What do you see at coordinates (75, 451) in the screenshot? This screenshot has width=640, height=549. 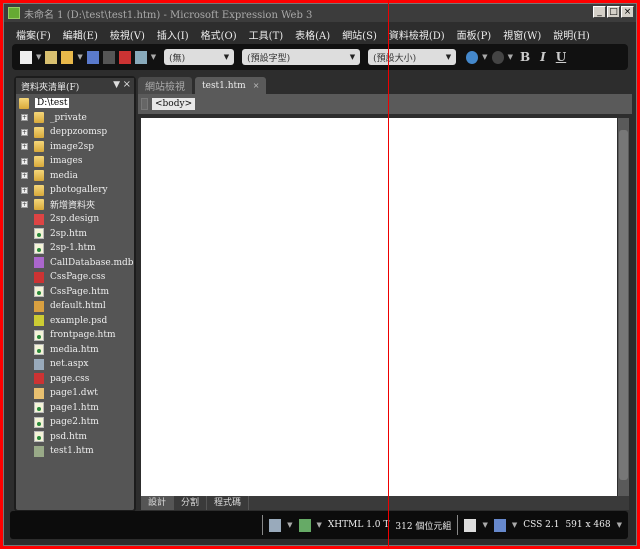 I see `tree-file: test1.htm` at bounding box center [75, 451].